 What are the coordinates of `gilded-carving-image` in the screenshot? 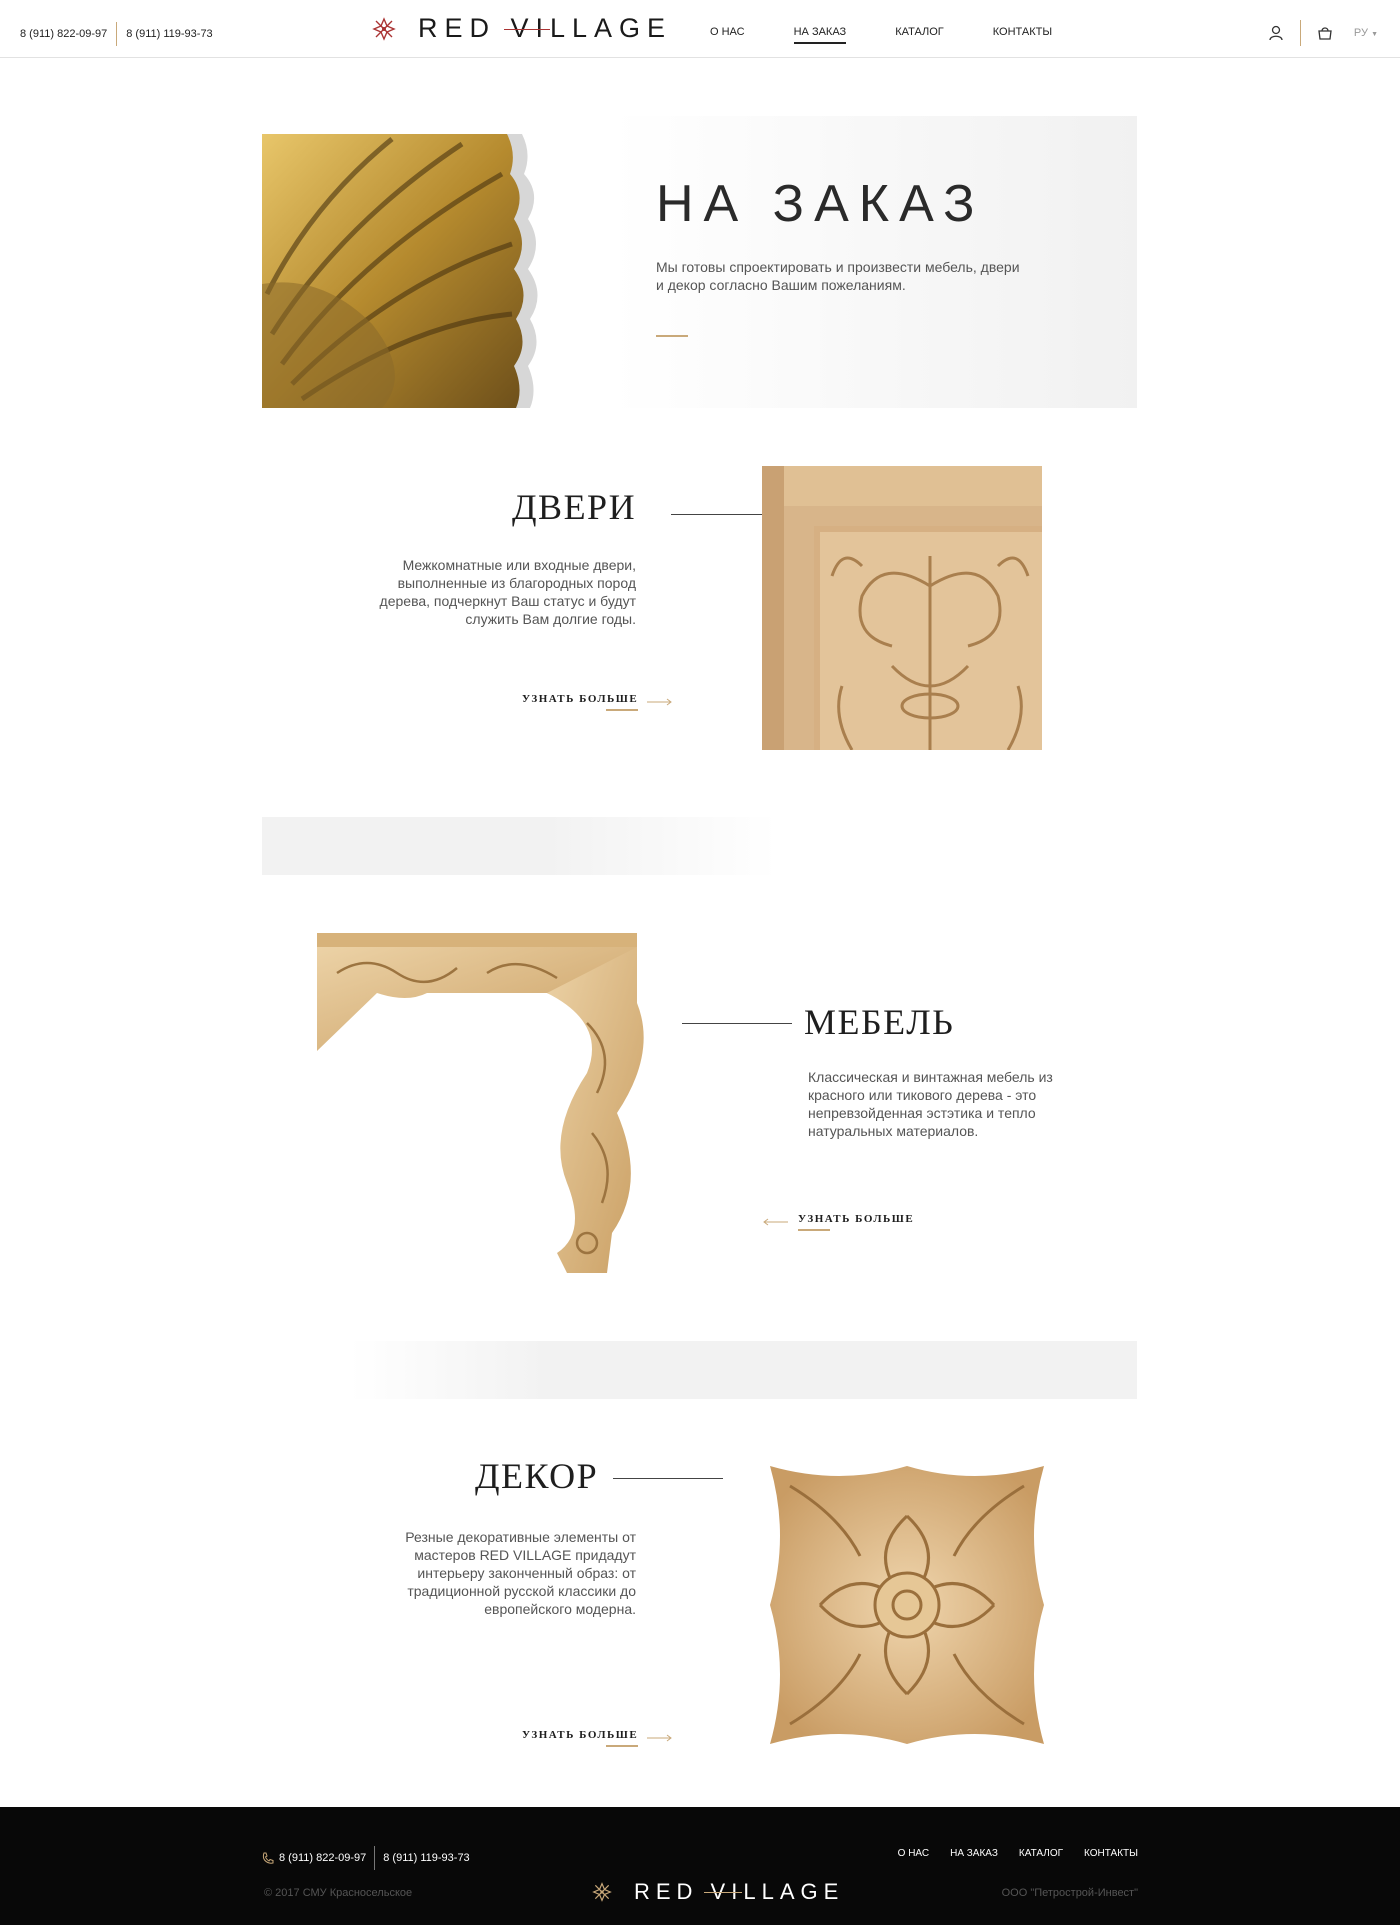 It's located at (400, 271).